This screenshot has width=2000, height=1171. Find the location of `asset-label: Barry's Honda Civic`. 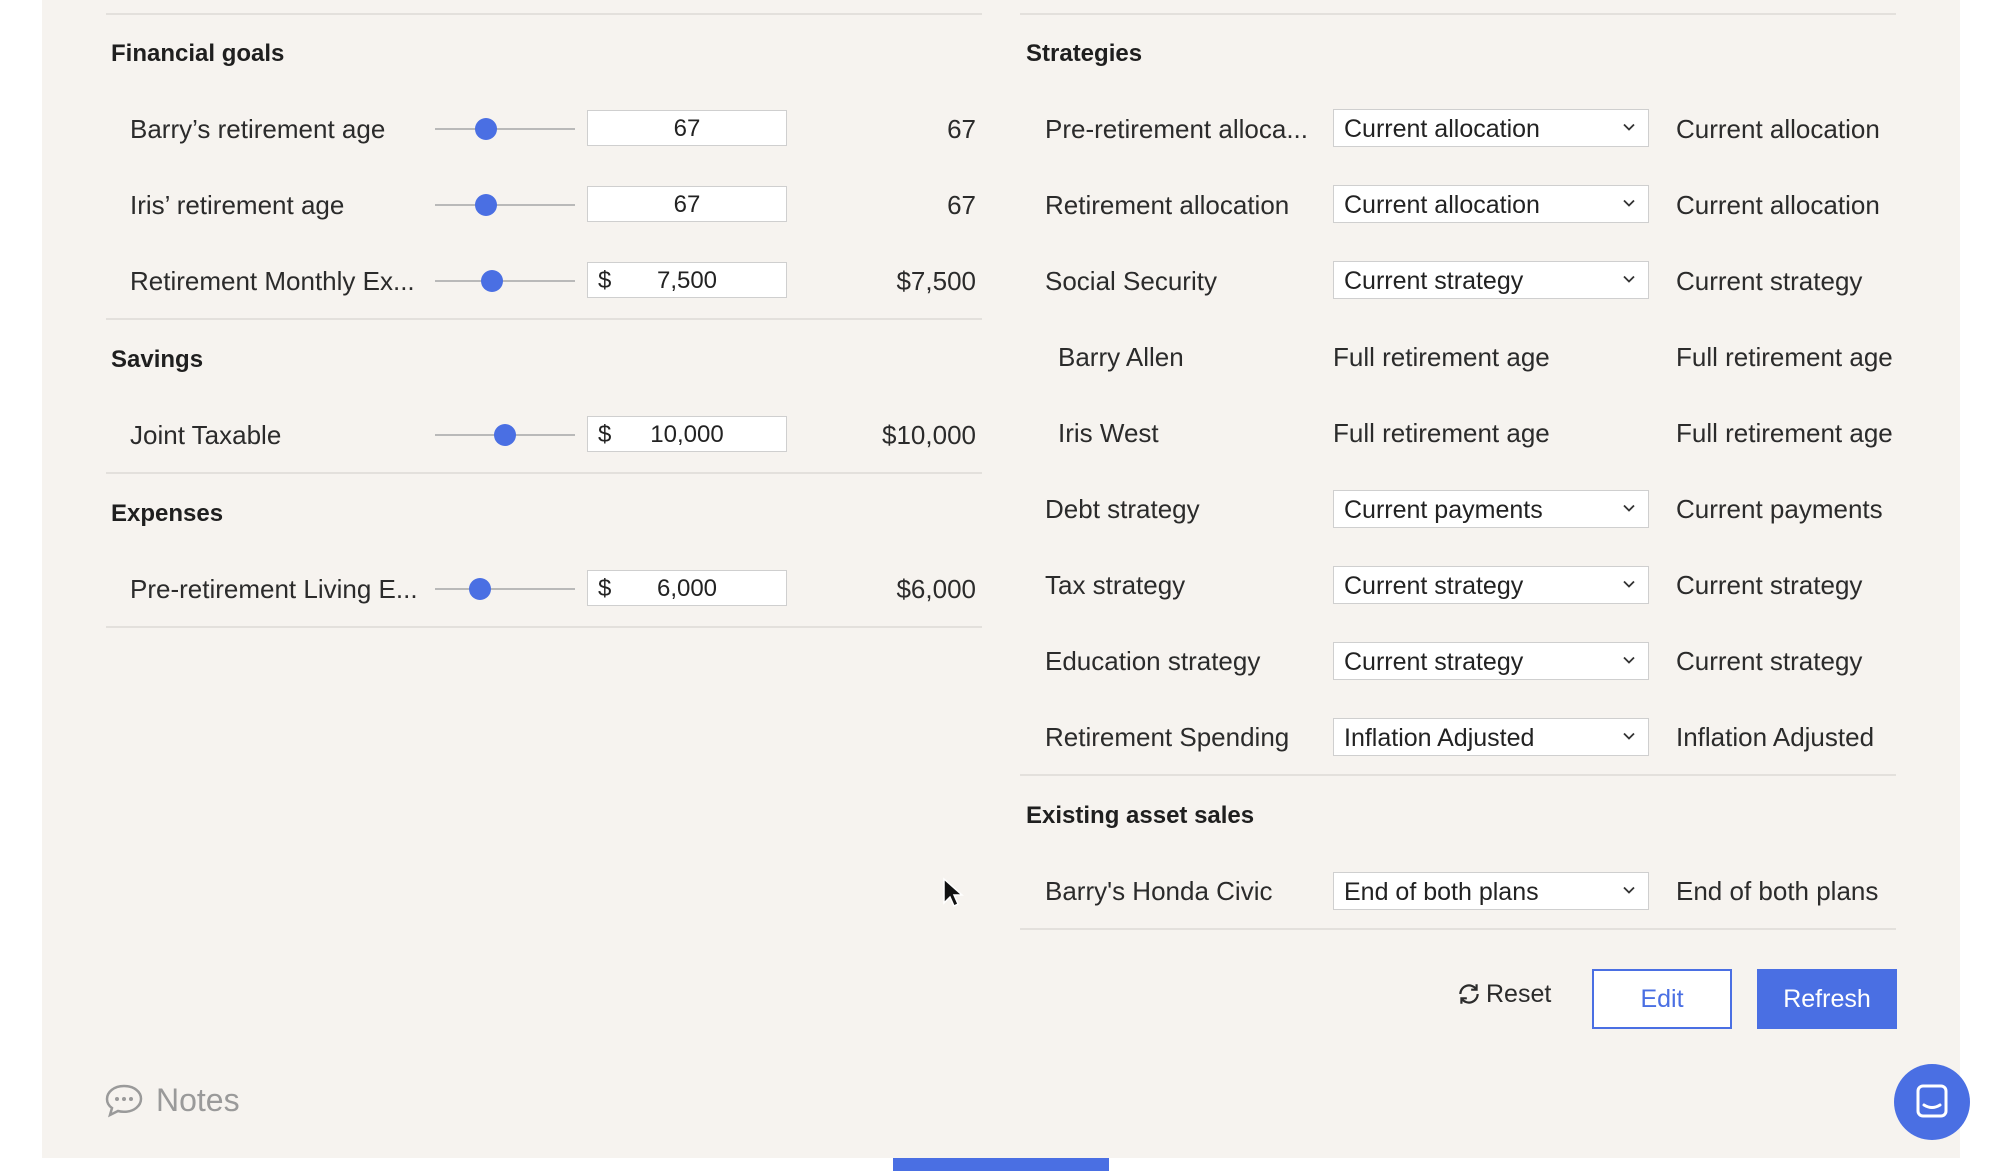

asset-label: Barry's Honda Civic is located at coordinates (1159, 891).